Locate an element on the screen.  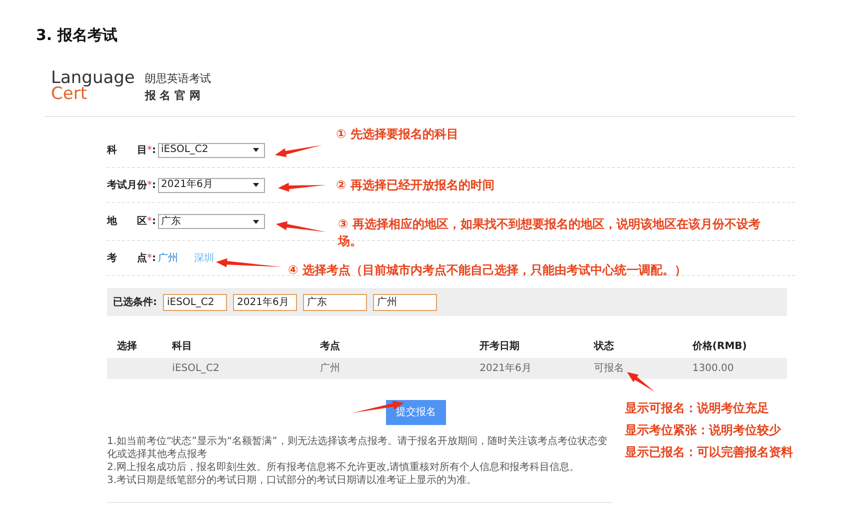
field-label: 考试月份 is located at coordinates (127, 185).